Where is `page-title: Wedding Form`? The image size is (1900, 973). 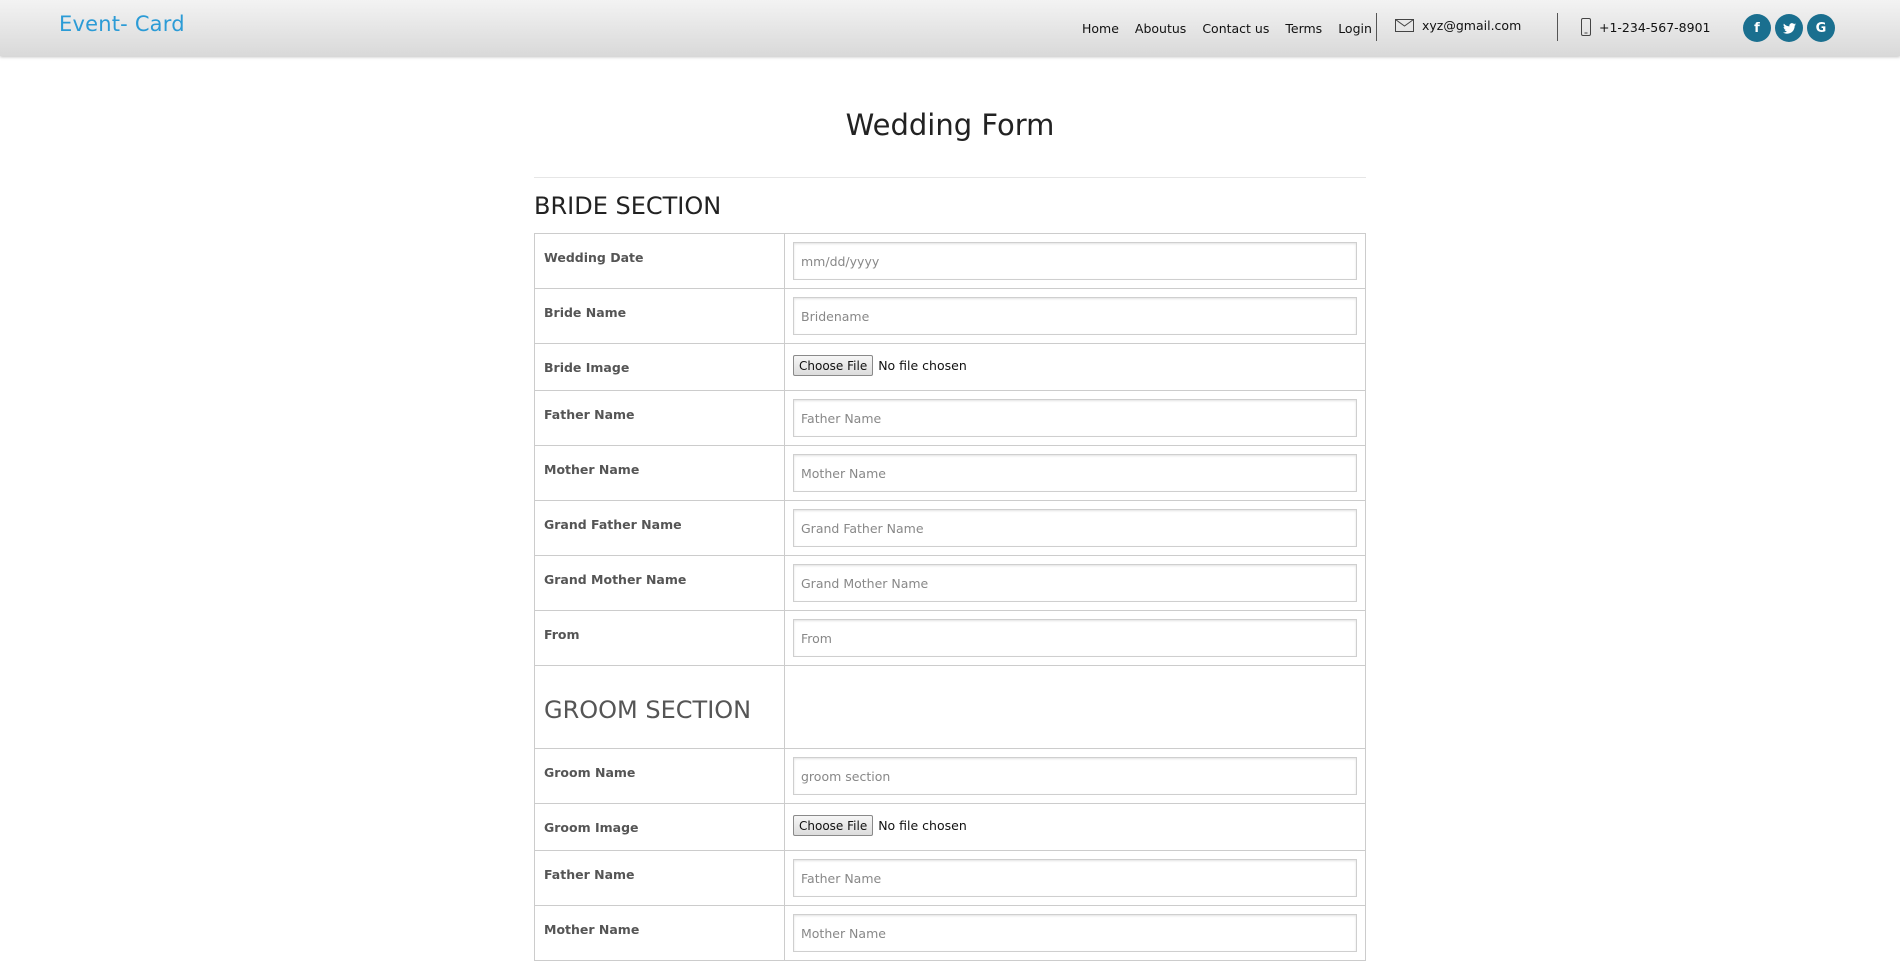 page-title: Wedding Form is located at coordinates (950, 125).